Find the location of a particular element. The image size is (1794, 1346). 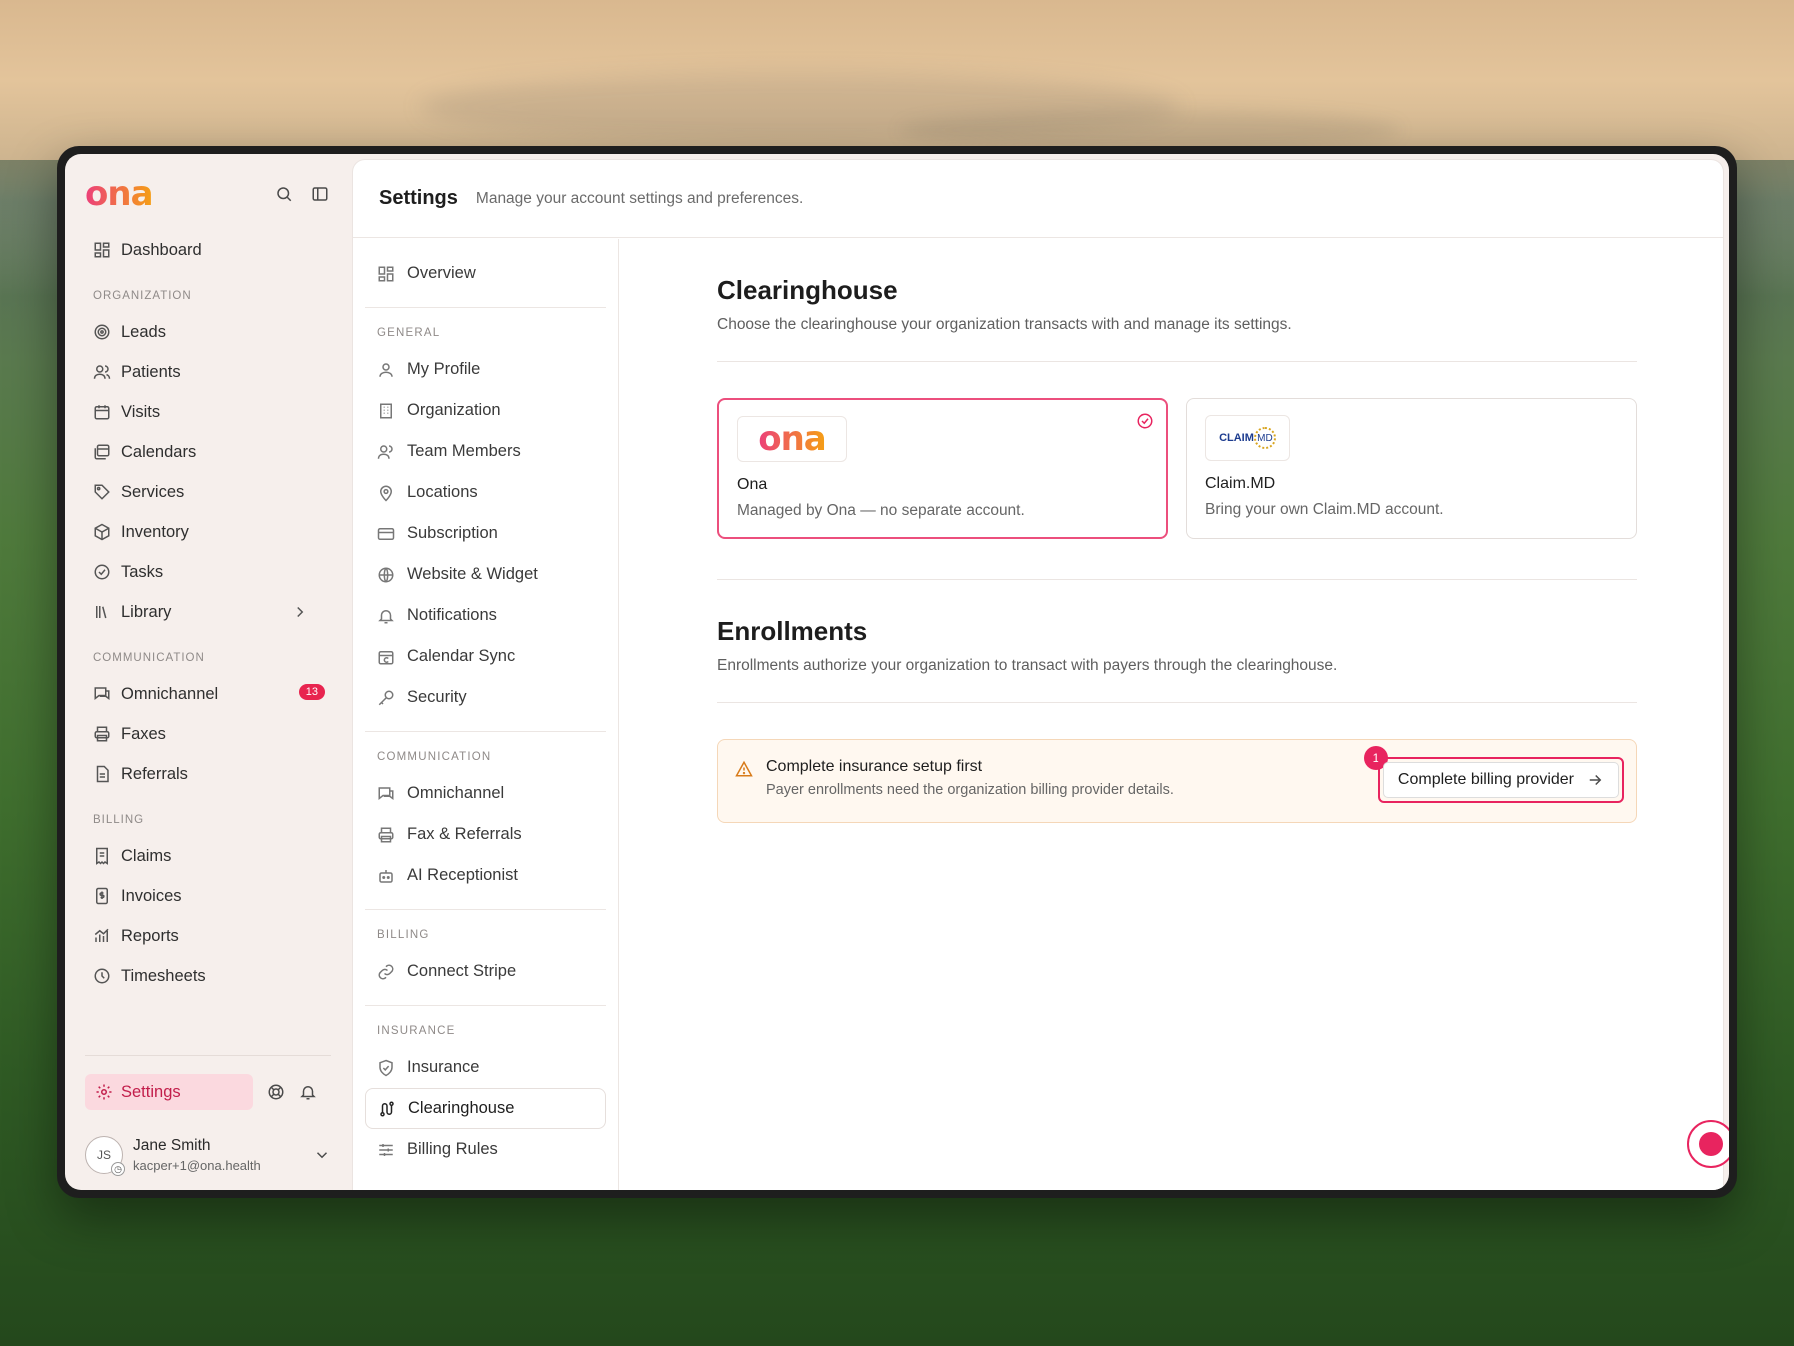

link-icon is located at coordinates (386, 972).